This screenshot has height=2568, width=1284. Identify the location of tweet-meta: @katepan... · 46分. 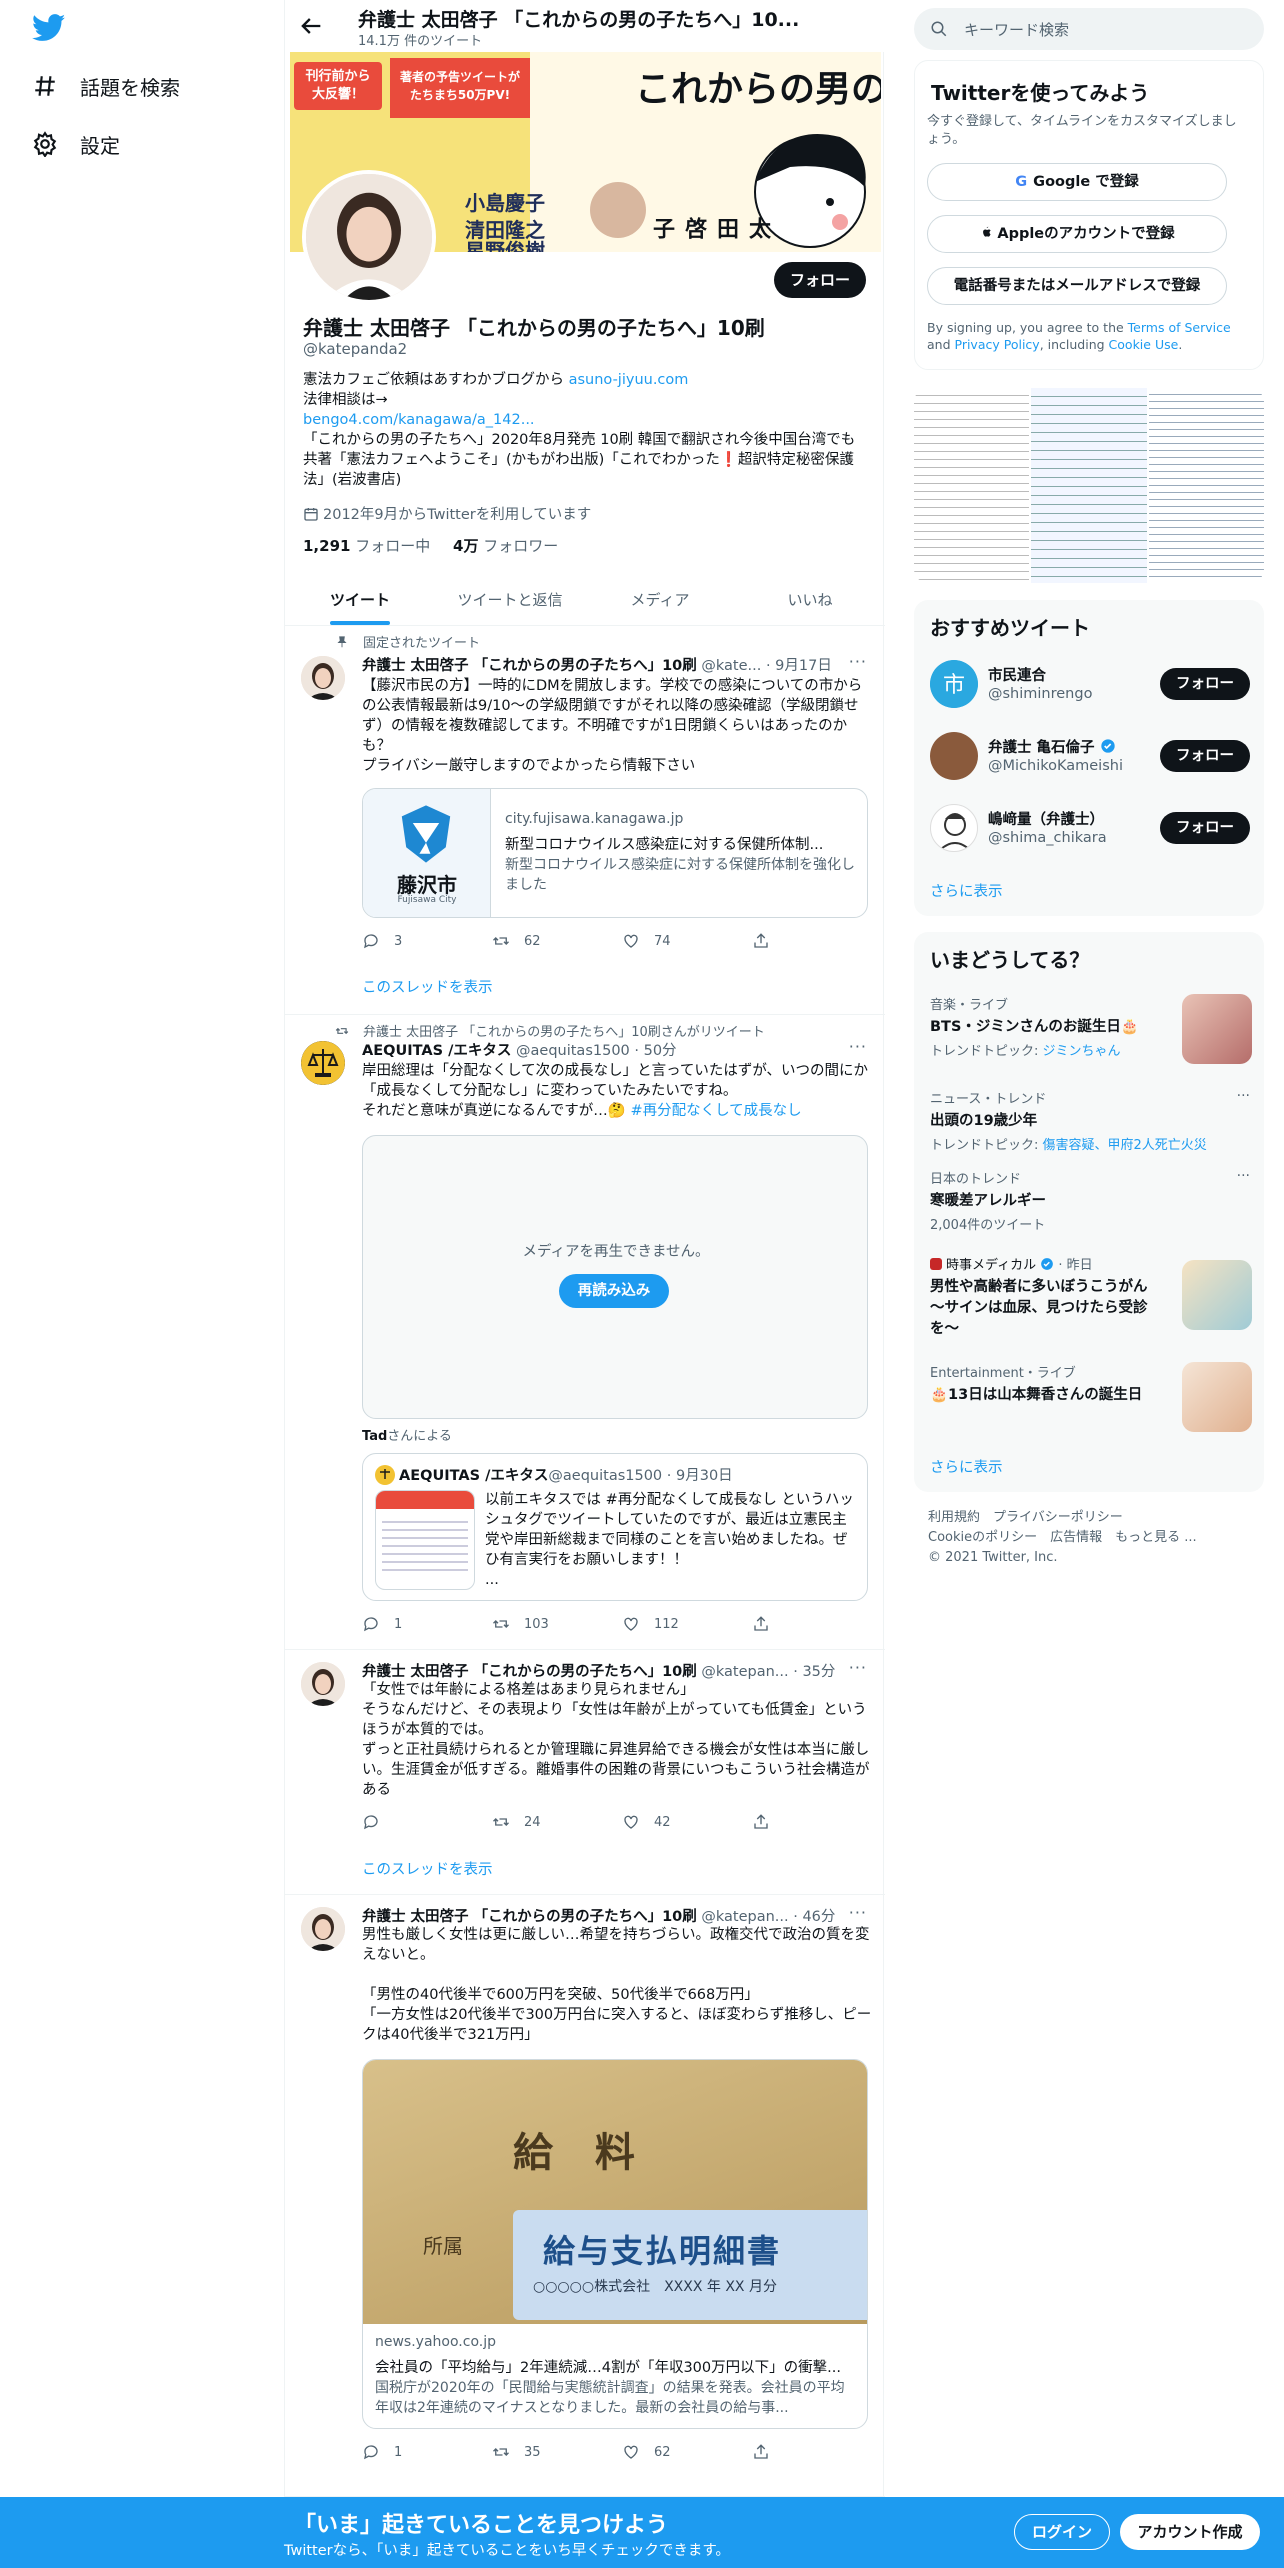
(766, 1917).